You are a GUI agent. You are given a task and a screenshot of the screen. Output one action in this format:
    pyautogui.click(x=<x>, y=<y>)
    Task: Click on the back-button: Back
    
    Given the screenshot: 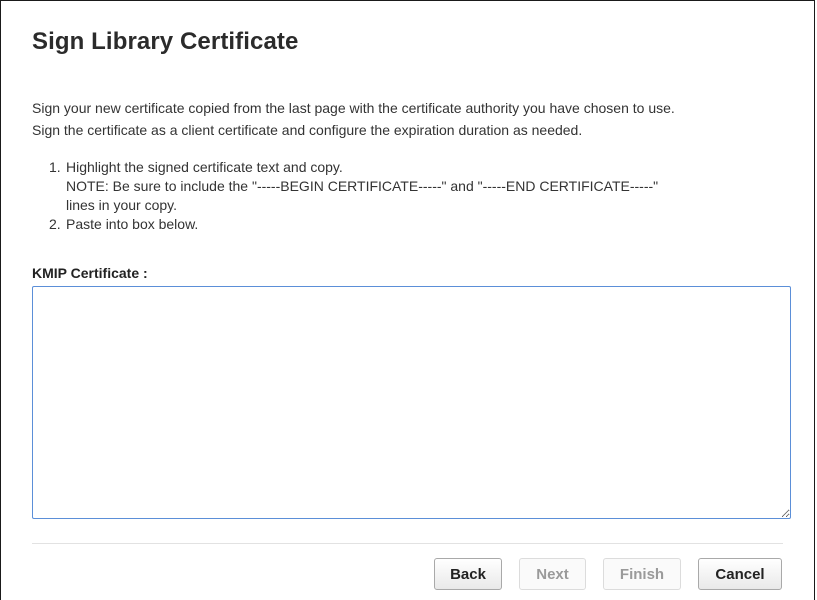 What is the action you would take?
    pyautogui.click(x=468, y=574)
    